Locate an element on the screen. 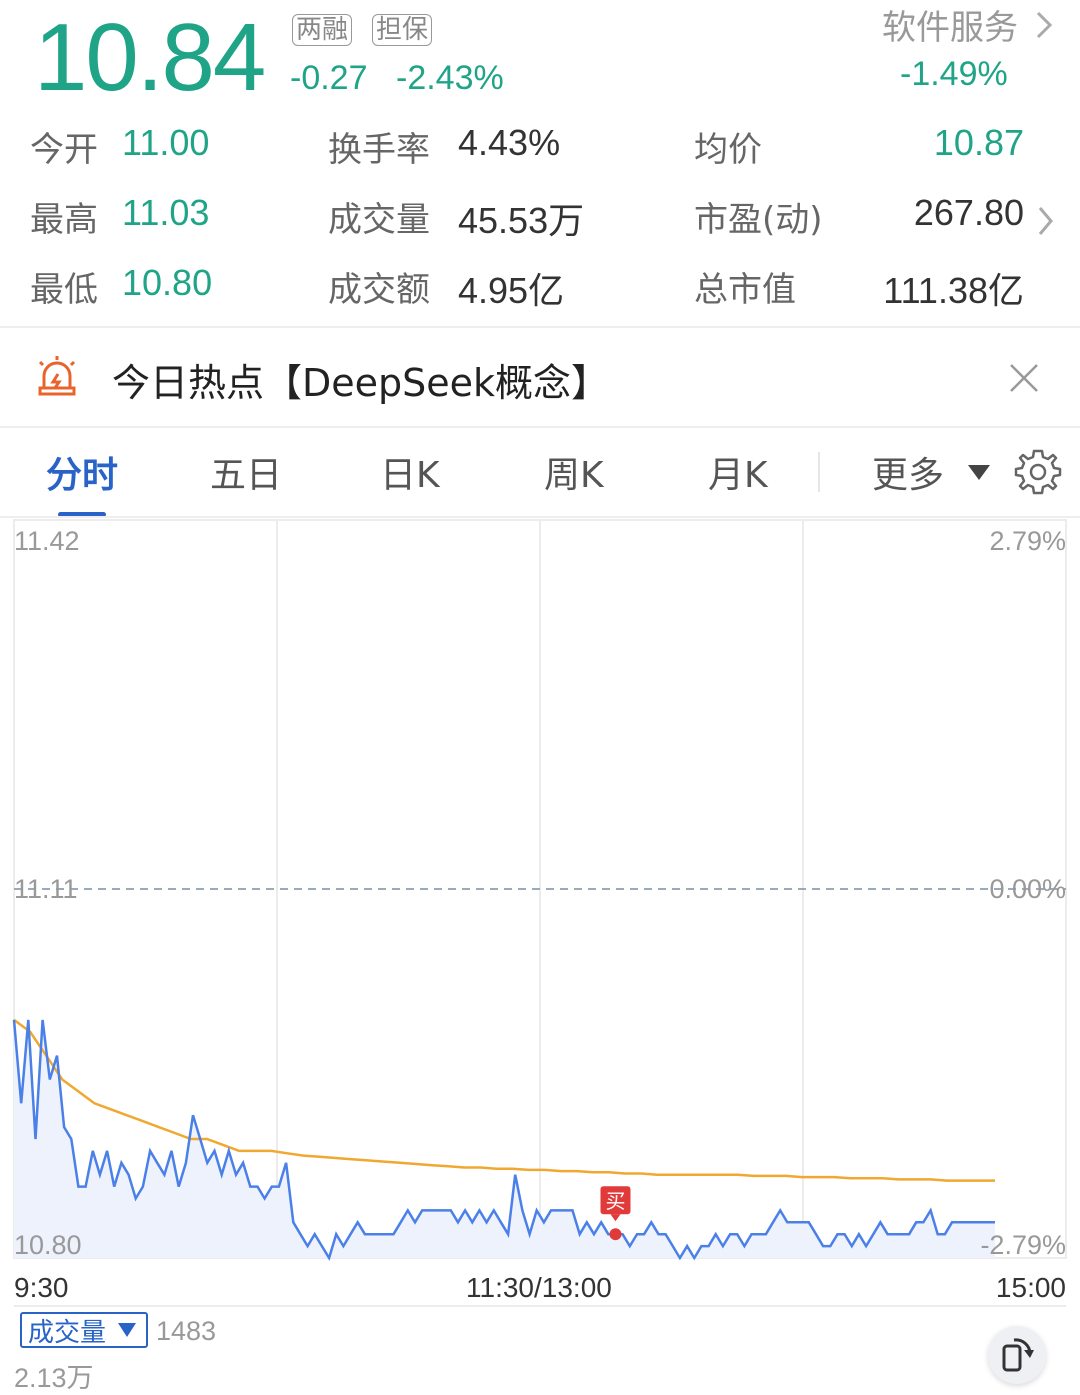 Image resolution: width=1080 pixels, height=1395 pixels. y-right-mid-label: 0.00% is located at coordinates (1027, 889).